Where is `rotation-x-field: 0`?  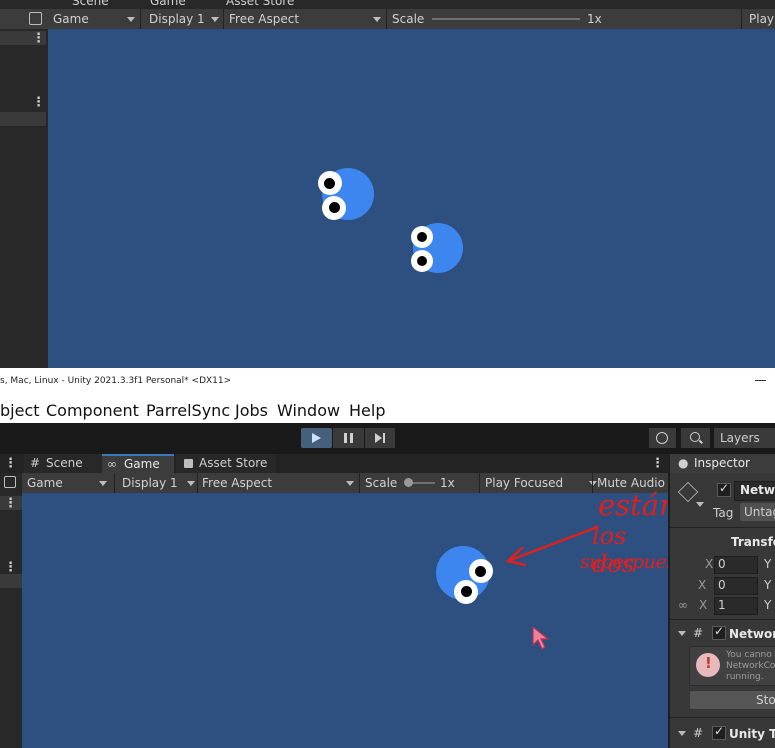
rotation-x-field: 0 is located at coordinates (736, 586).